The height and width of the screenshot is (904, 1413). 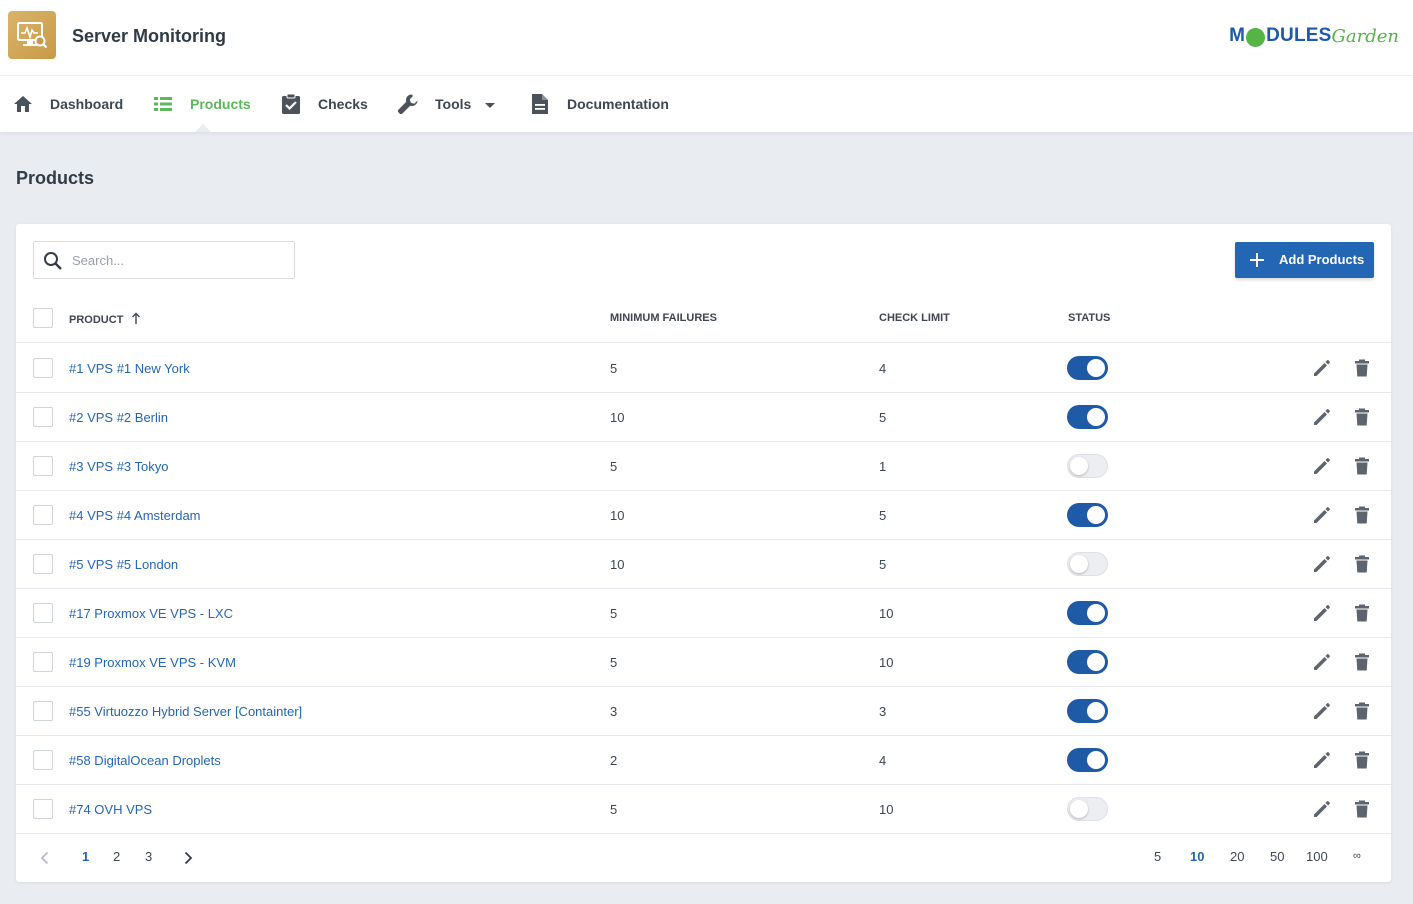 I want to click on min-failures-value: 10, so click(x=617, y=417).